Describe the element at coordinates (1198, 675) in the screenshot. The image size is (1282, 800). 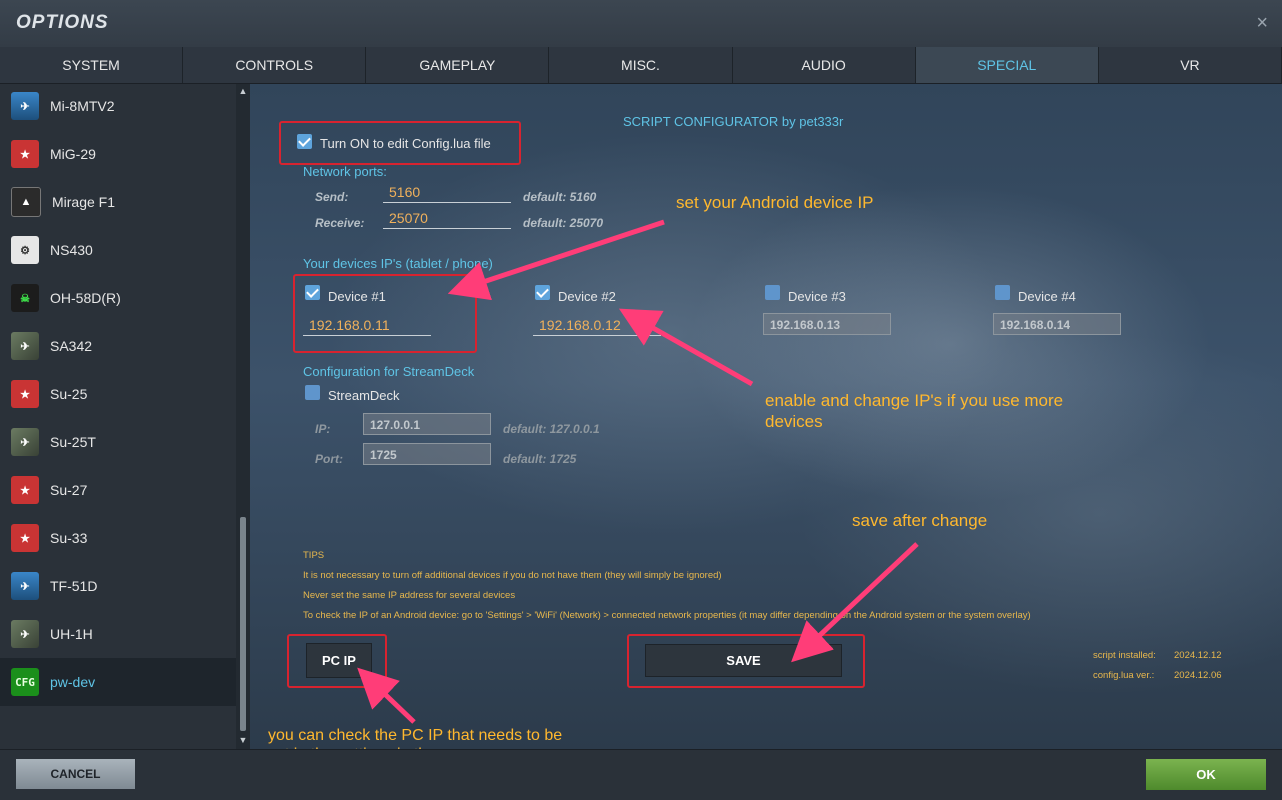
I see `config-version-value: 2024.12.06` at that location.